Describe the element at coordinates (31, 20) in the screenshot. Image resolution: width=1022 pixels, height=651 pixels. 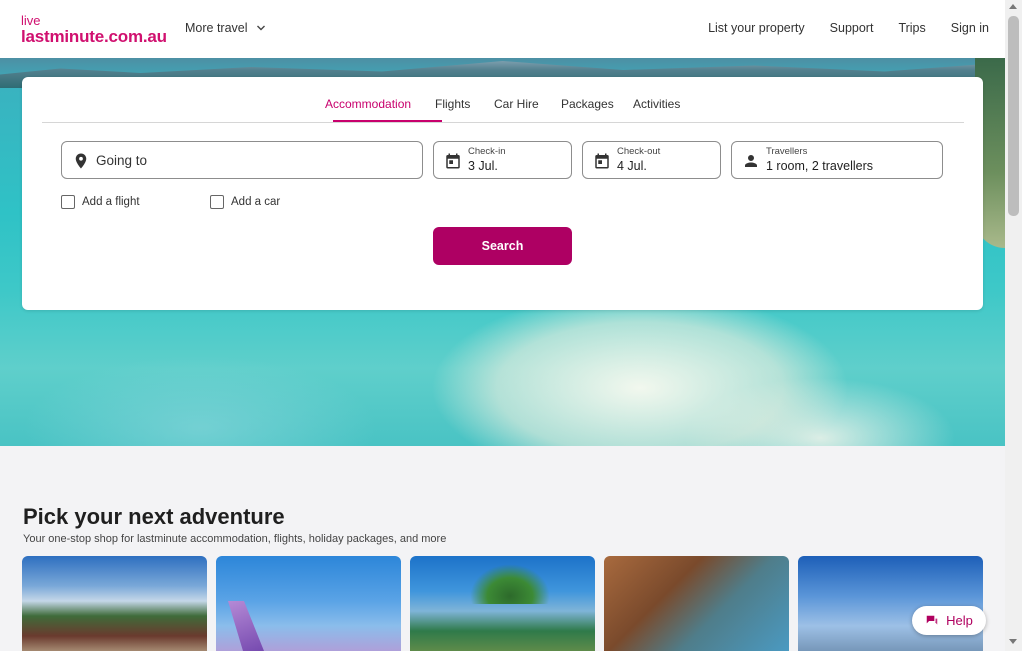
I see `logo-live: live` at that location.